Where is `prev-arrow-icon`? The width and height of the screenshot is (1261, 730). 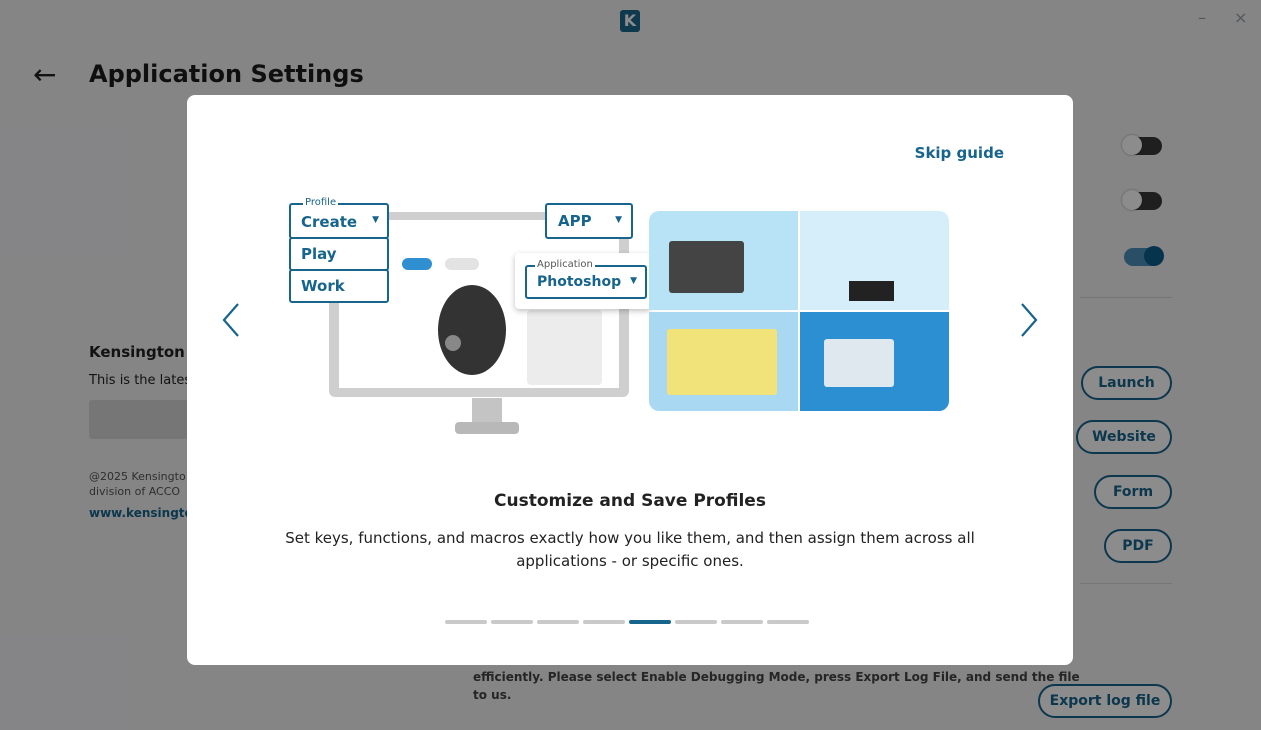 prev-arrow-icon is located at coordinates (232, 320).